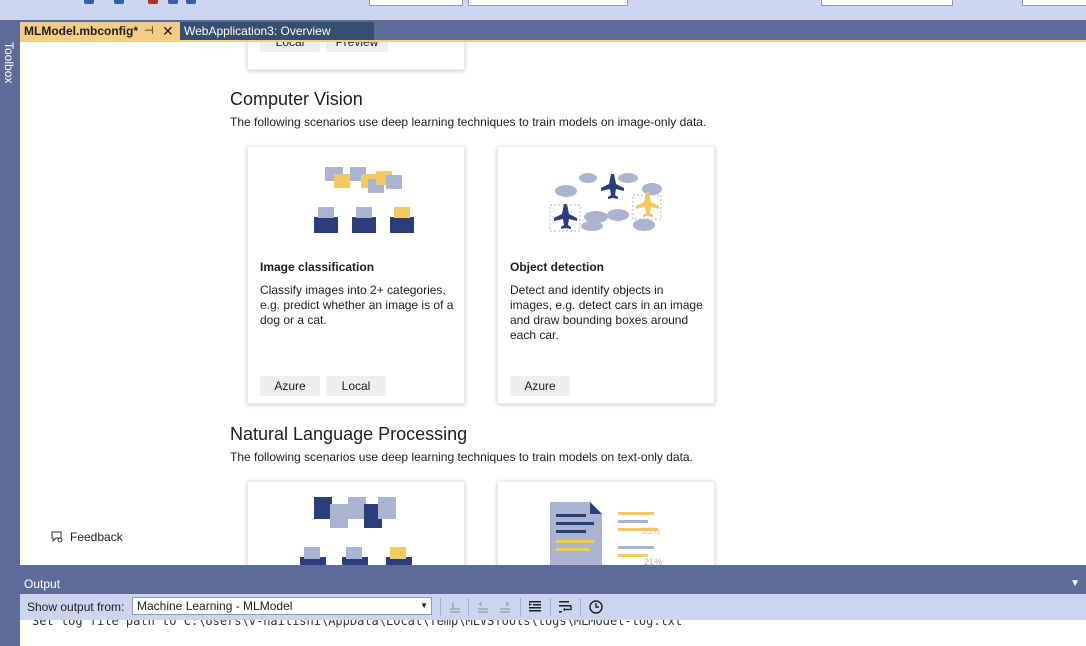 This screenshot has width=1086, height=646. I want to click on object-detection-illustration, so click(605, 202).